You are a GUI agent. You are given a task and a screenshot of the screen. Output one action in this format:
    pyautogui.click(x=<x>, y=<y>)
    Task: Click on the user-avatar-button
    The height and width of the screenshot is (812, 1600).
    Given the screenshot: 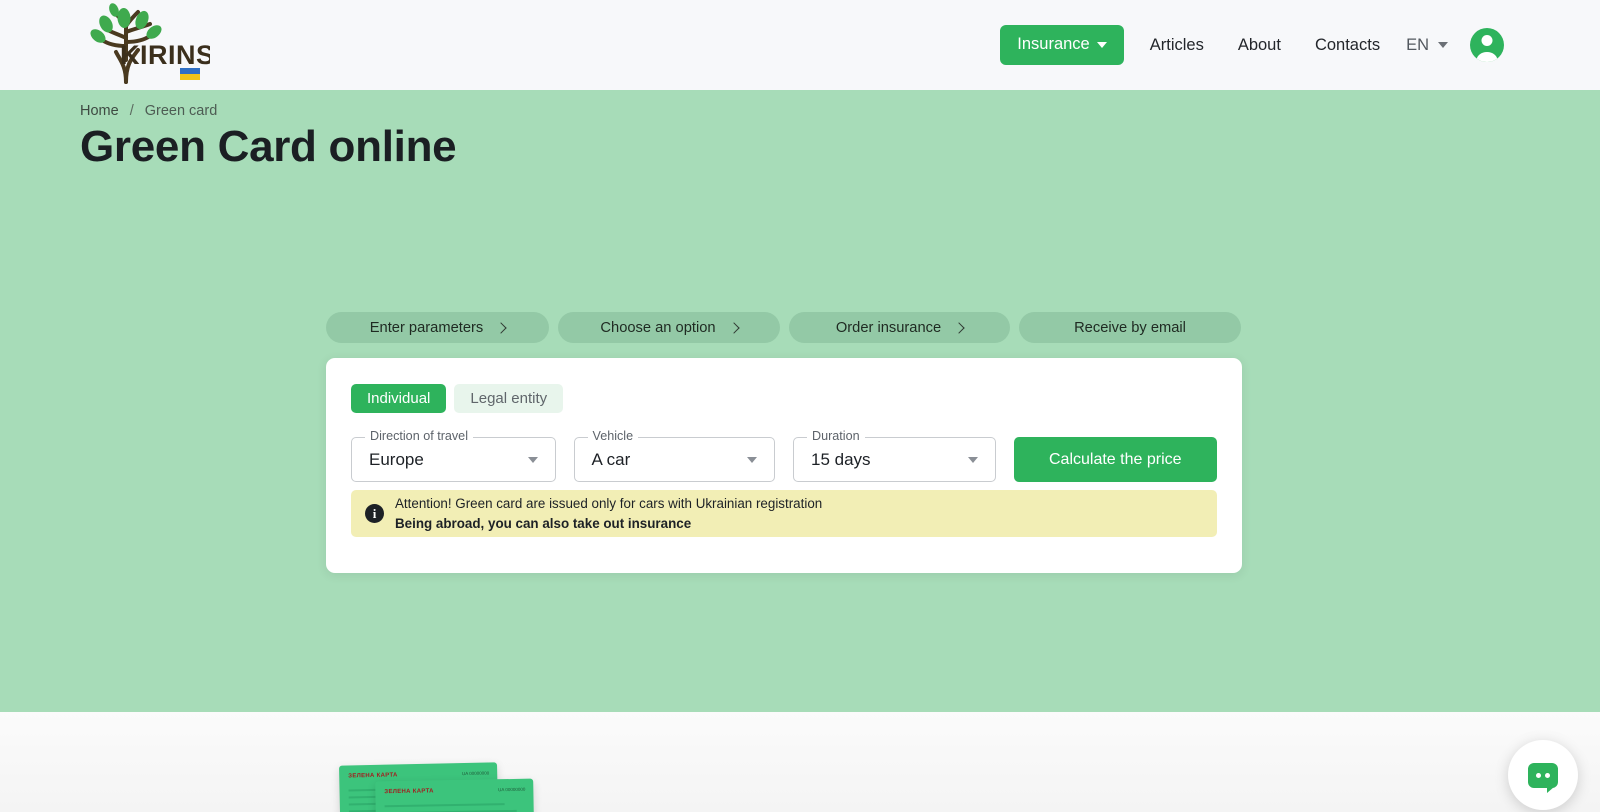 What is the action you would take?
    pyautogui.click(x=1487, y=45)
    